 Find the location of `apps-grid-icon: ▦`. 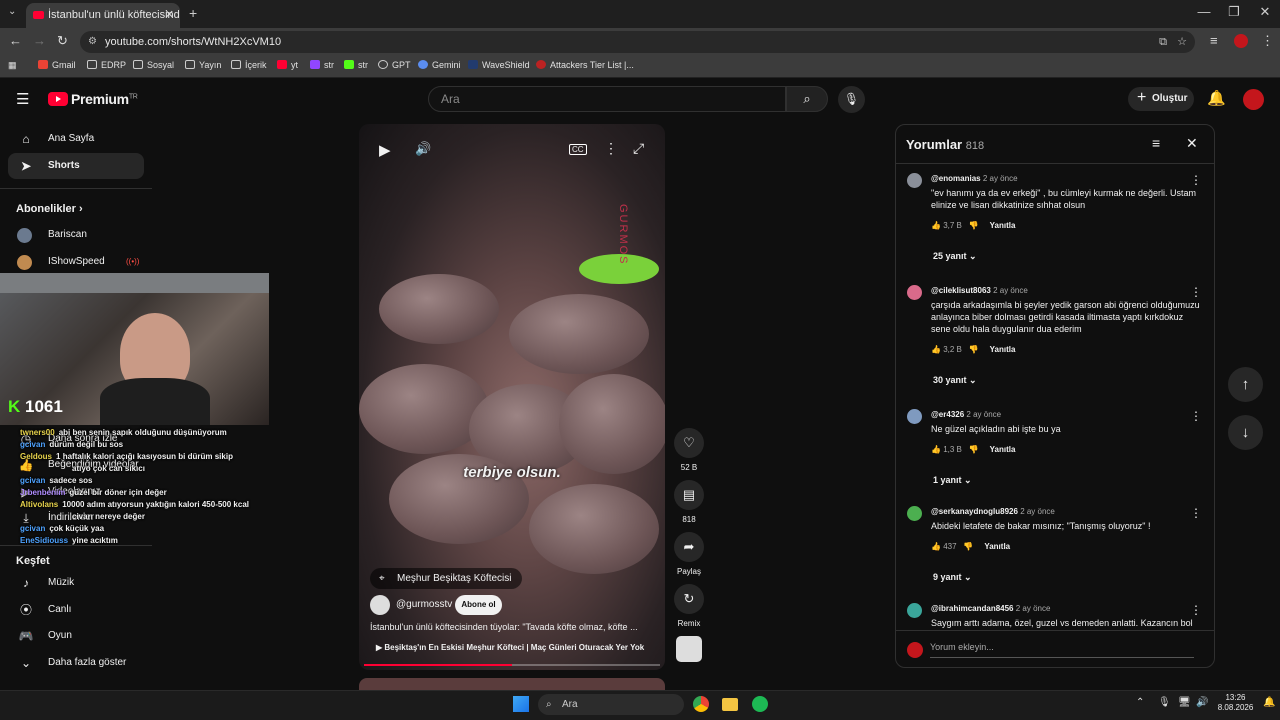

apps-grid-icon: ▦ is located at coordinates (12, 65).